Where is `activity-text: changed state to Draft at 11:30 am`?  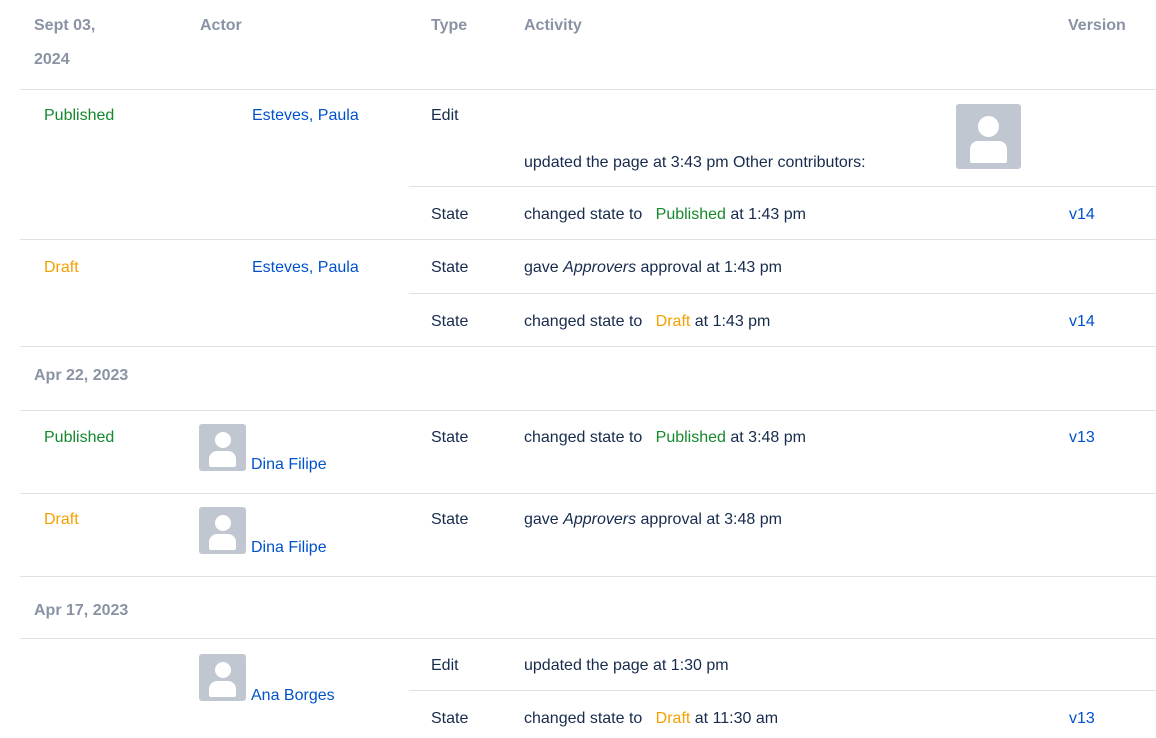
activity-text: changed state to Draft at 11:30 am is located at coordinates (651, 719).